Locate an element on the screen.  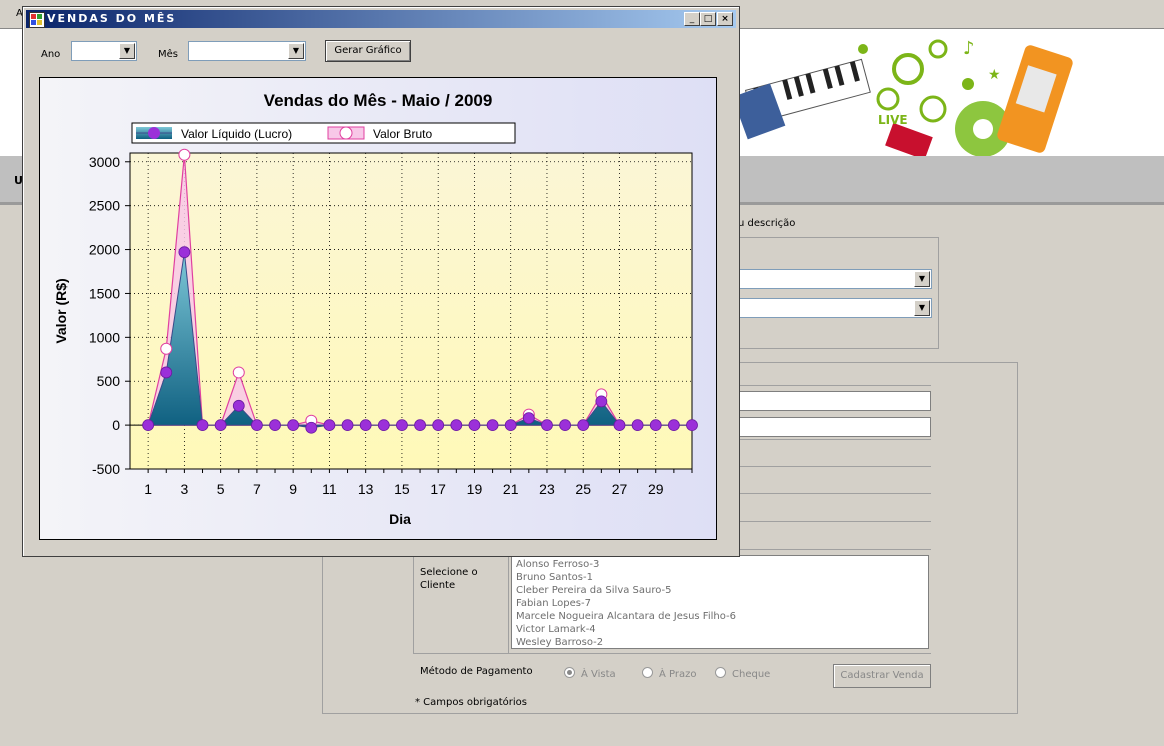
title-bar: VENDAS DO MÊS _ □ × is located at coordinates (381, 19).